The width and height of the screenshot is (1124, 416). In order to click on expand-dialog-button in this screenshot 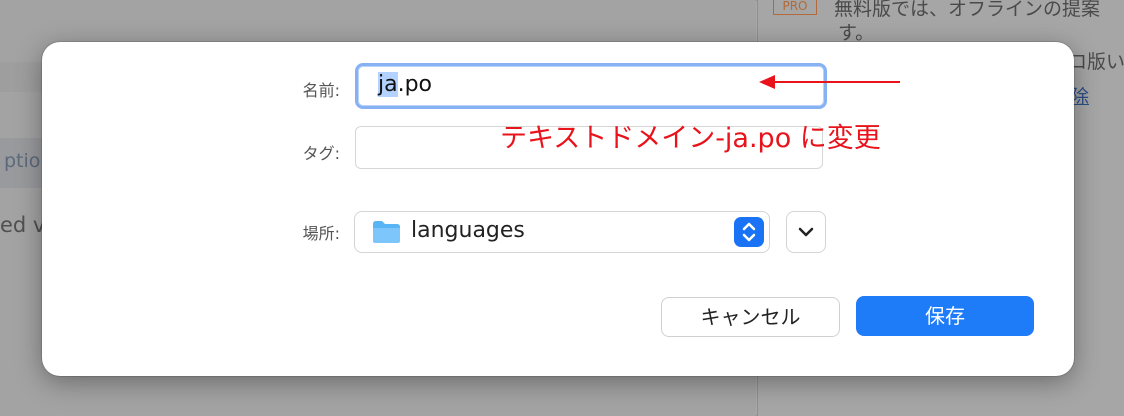, I will do `click(806, 232)`.